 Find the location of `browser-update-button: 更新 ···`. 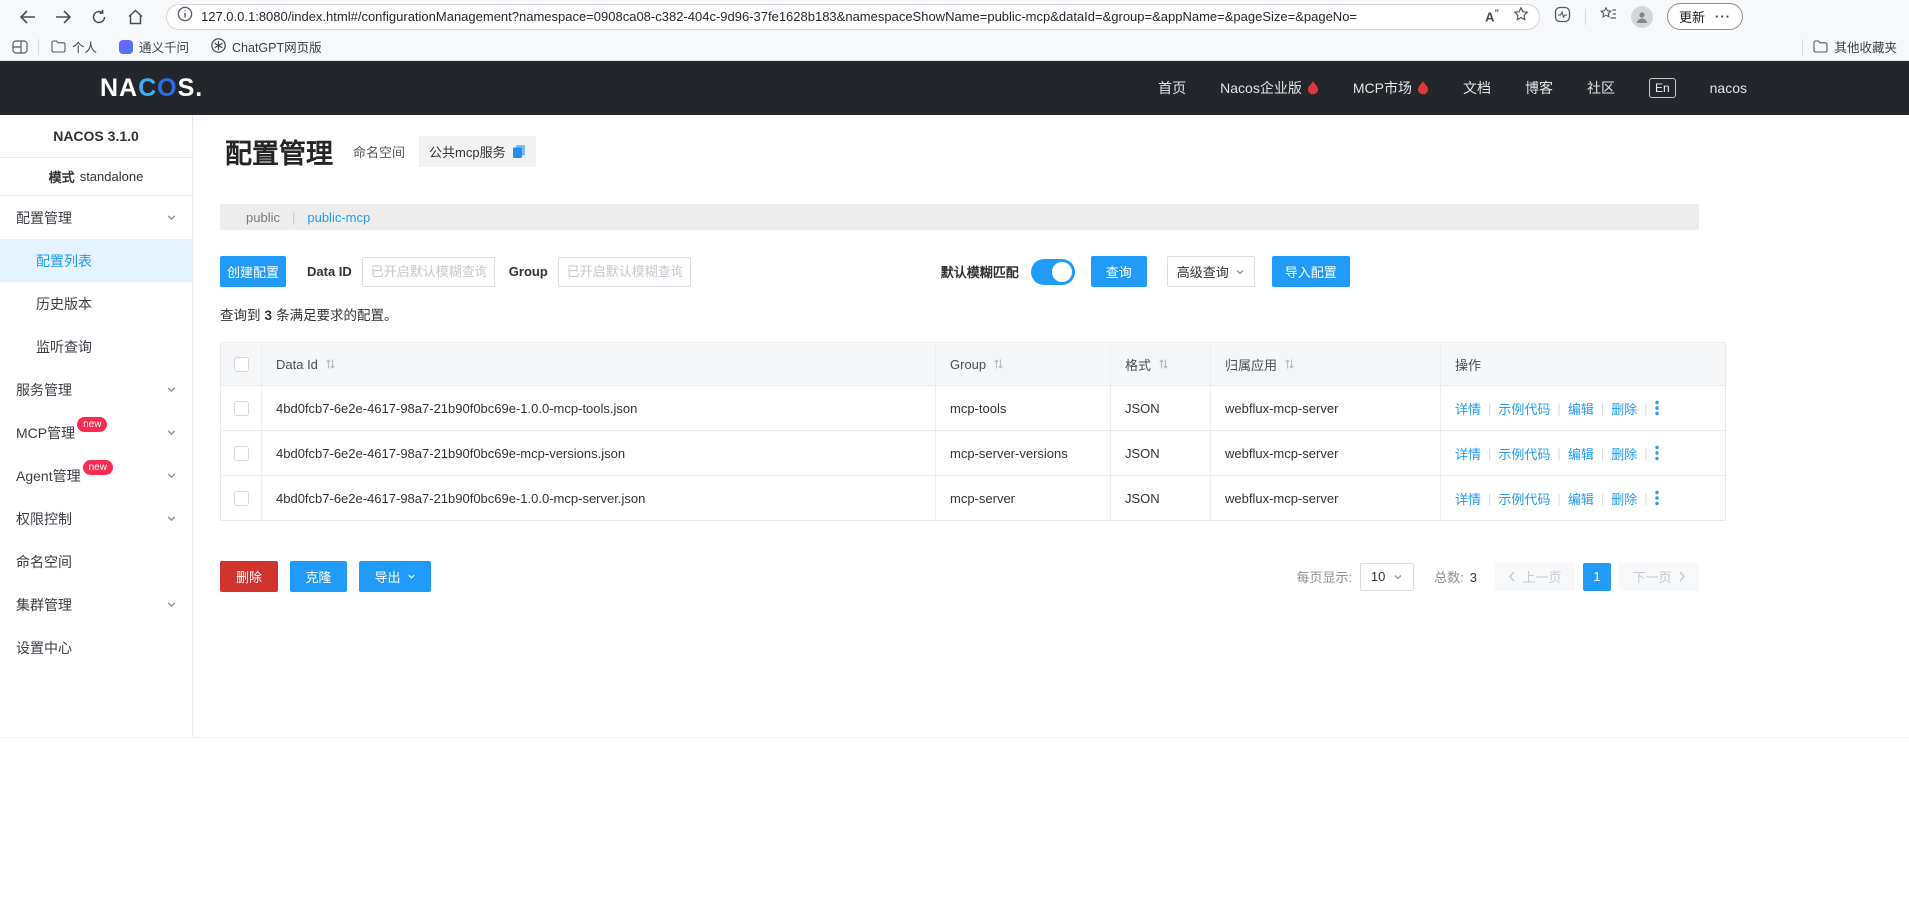

browser-update-button: 更新 ··· is located at coordinates (1705, 16).